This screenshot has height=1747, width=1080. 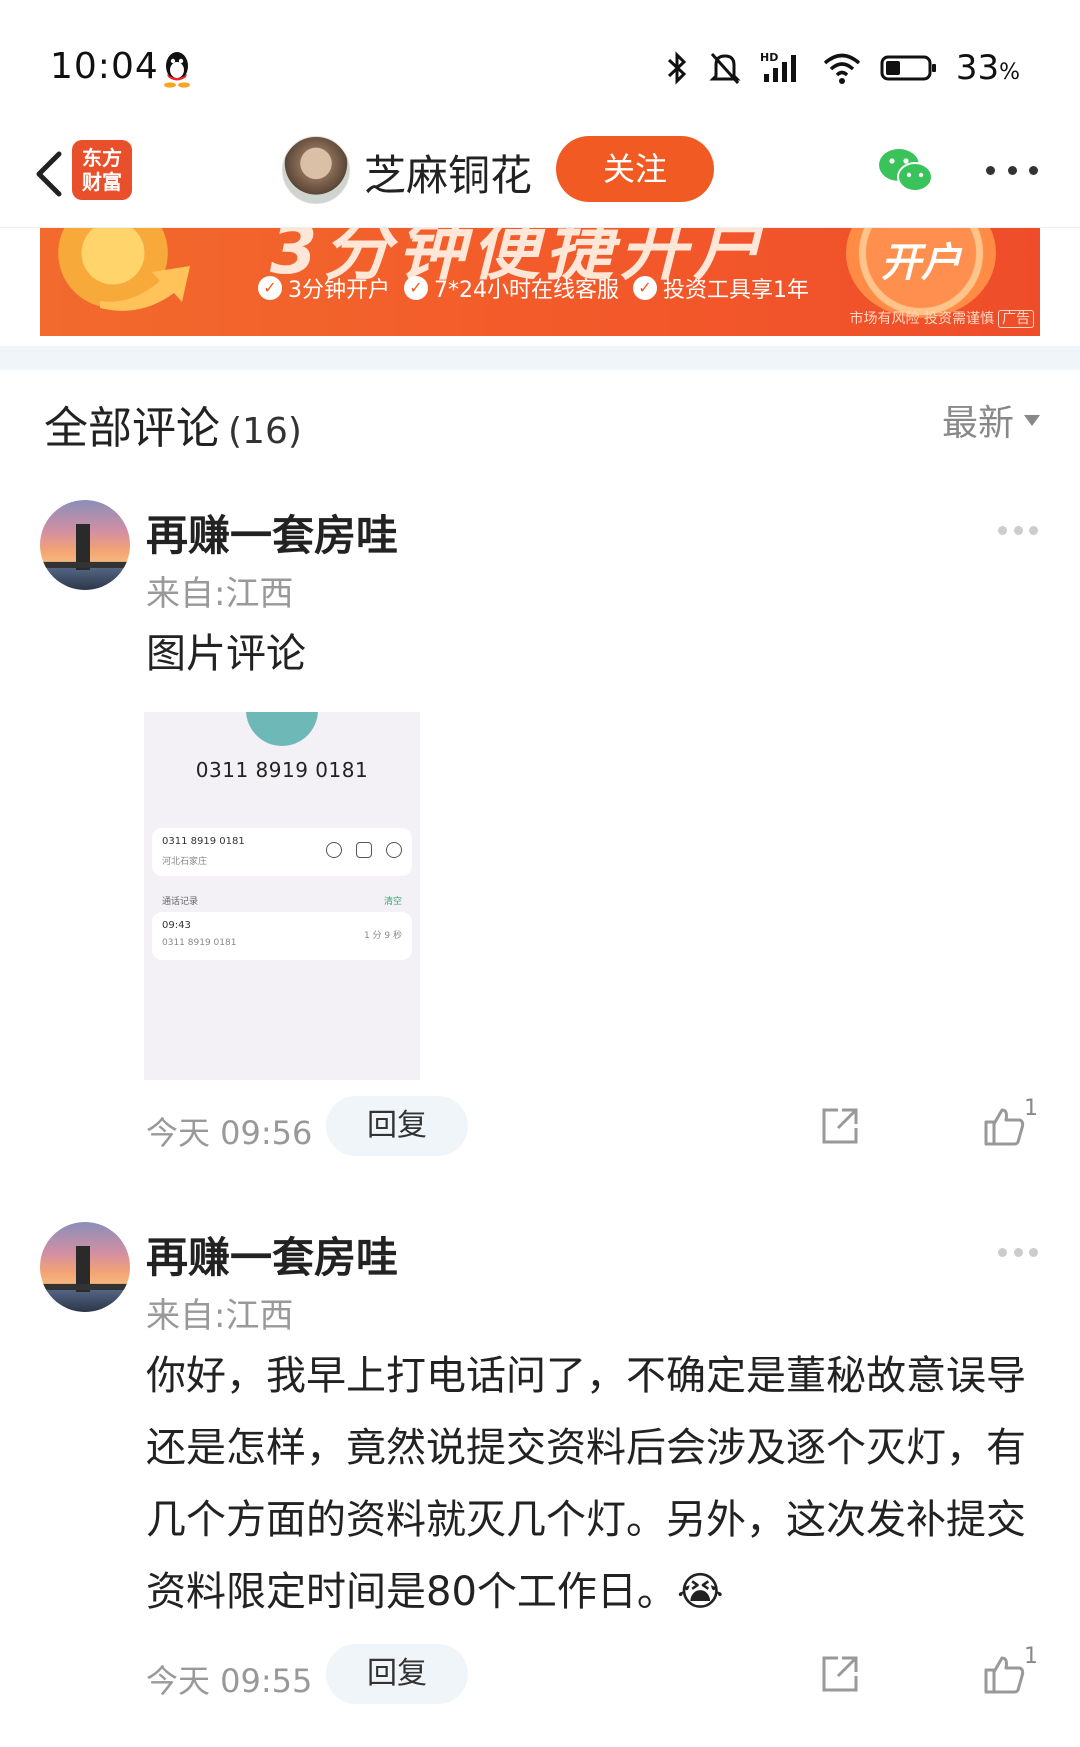 What do you see at coordinates (908, 68) in the screenshot?
I see `battery-icon` at bounding box center [908, 68].